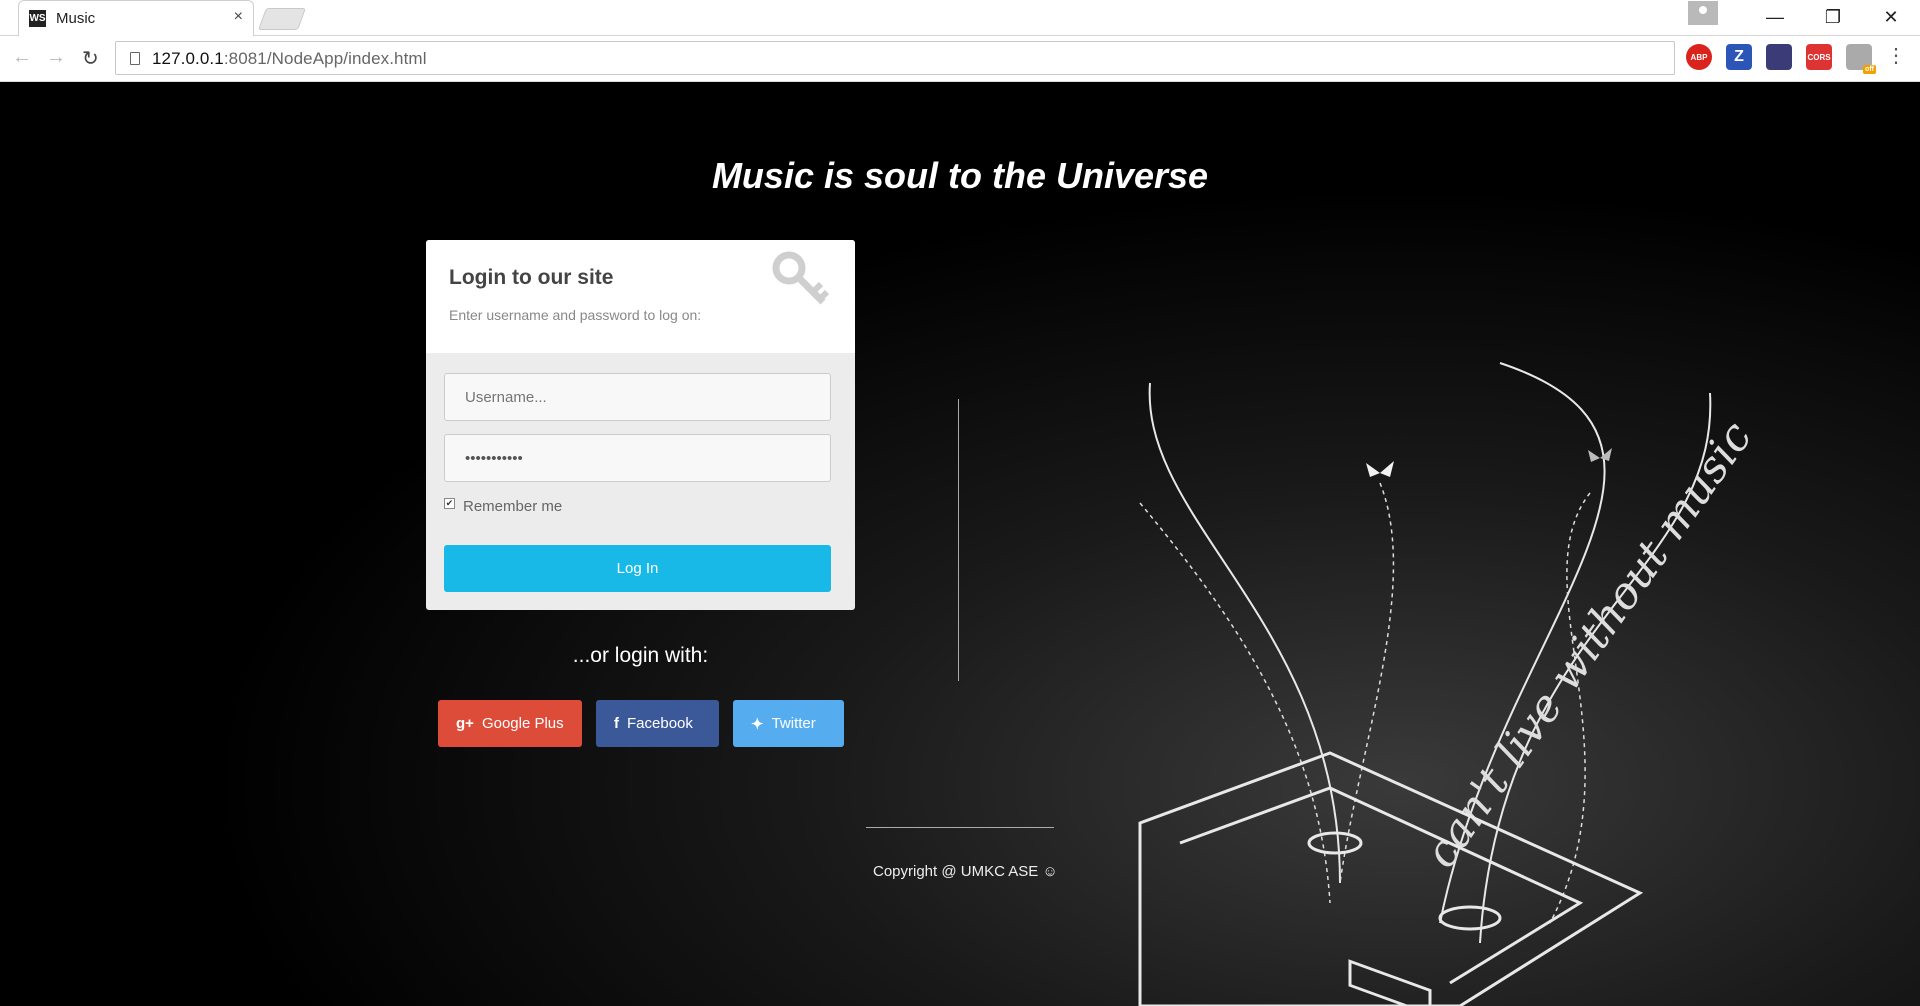 The image size is (1920, 1006). What do you see at coordinates (1861, 59) in the screenshot?
I see `proxy-extension-icon: off` at bounding box center [1861, 59].